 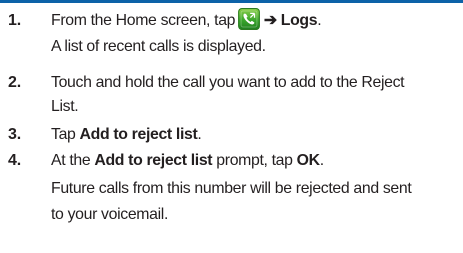 I want to click on step-4-bold-1: Add to reject list, so click(x=153, y=160).